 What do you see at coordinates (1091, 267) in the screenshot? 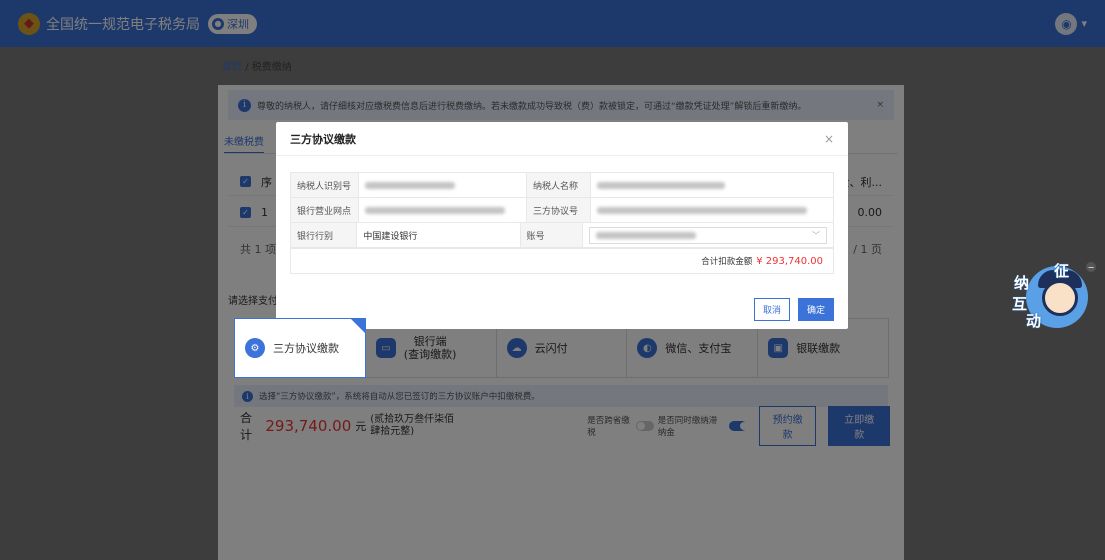
I see `collapse-icon: −` at bounding box center [1091, 267].